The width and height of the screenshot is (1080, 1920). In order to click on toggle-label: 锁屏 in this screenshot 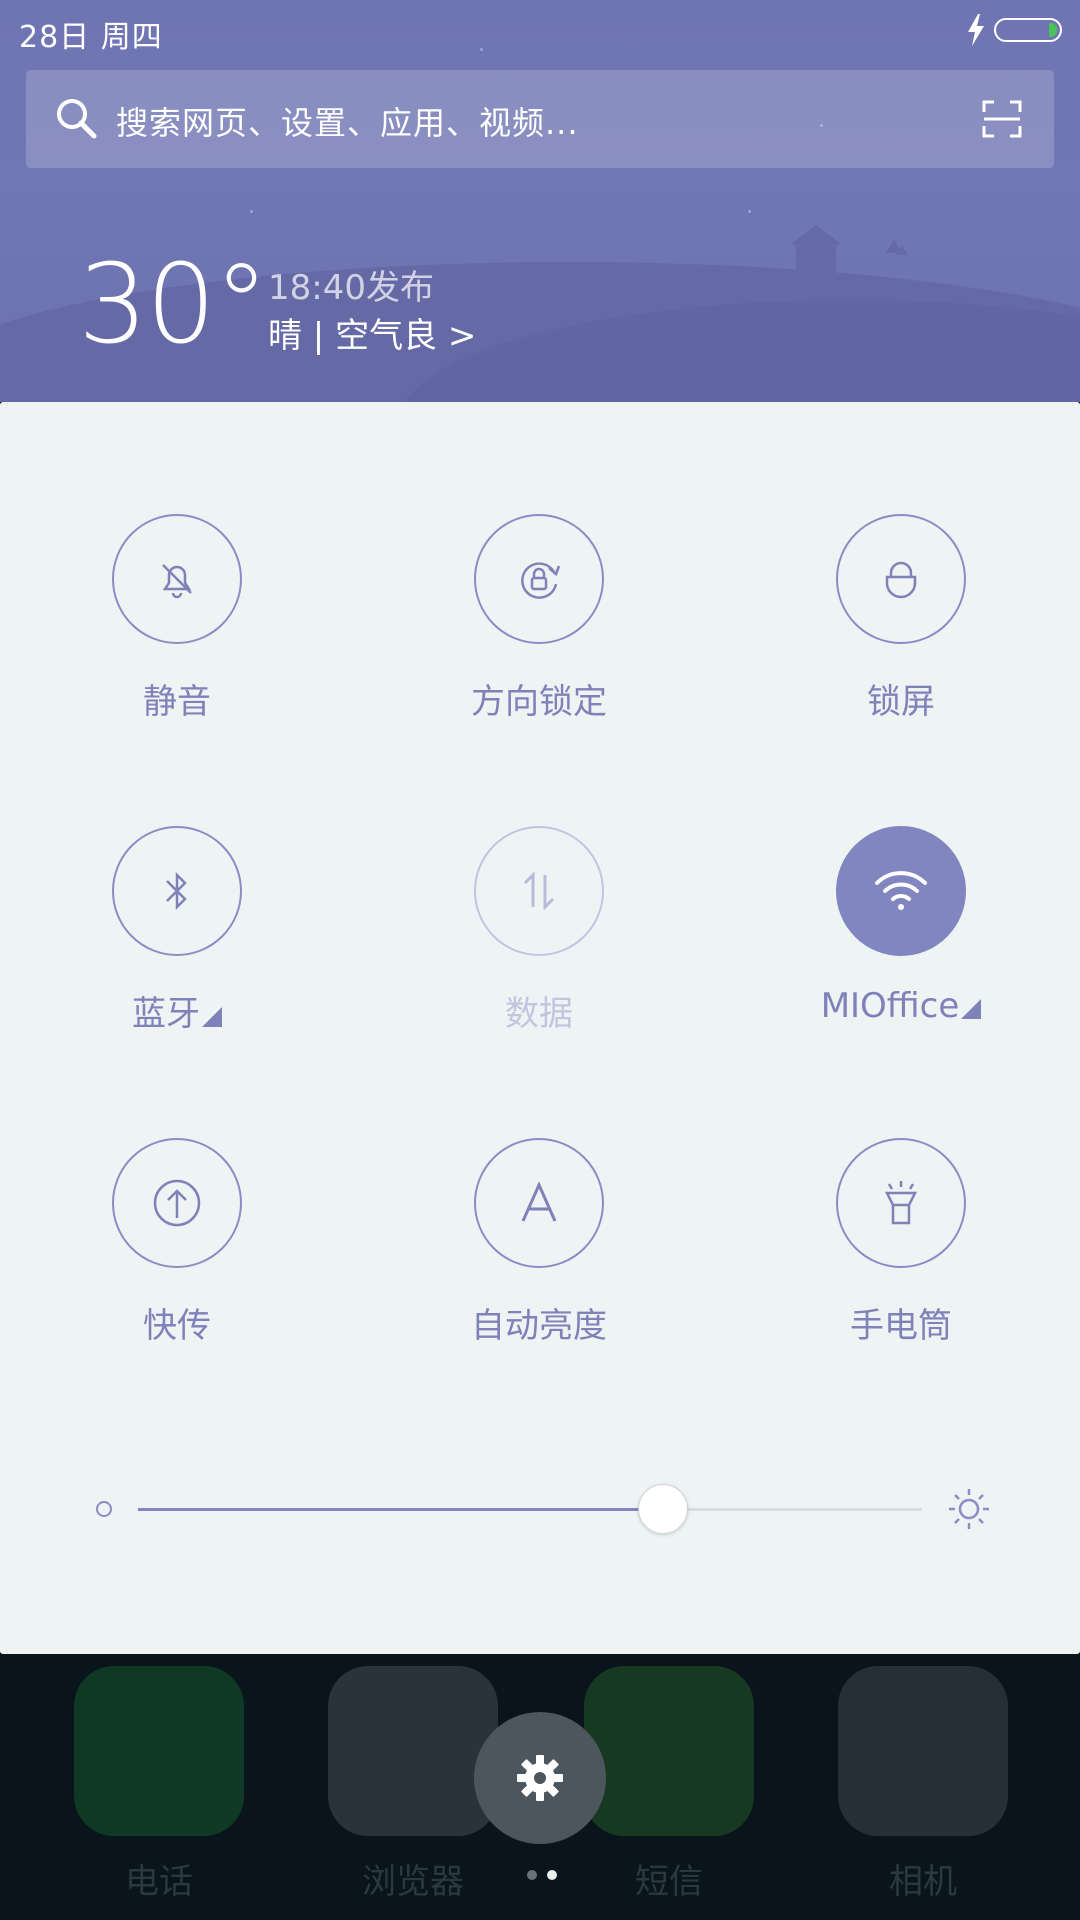, I will do `click(901, 702)`.